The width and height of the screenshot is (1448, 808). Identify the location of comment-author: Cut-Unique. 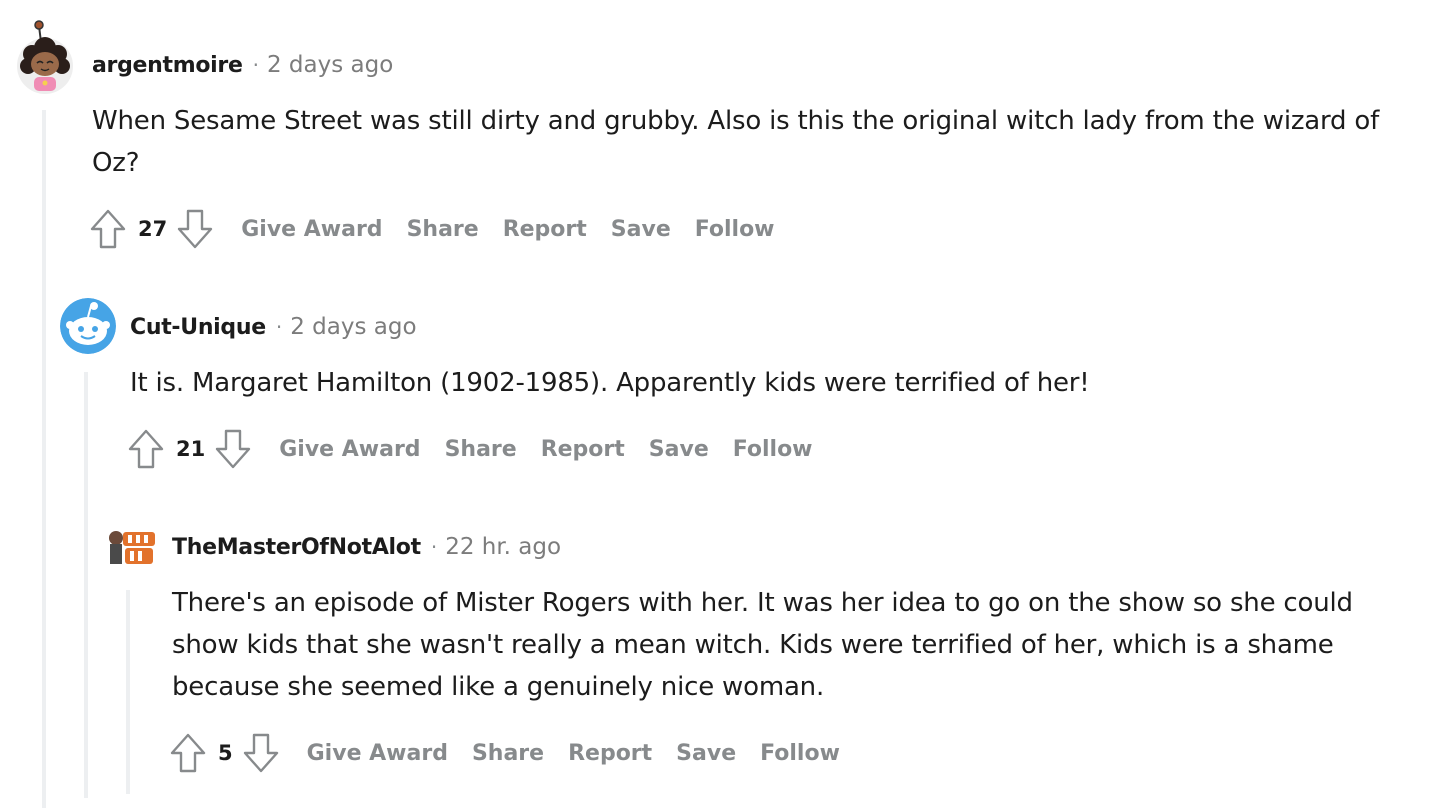
(198, 327).